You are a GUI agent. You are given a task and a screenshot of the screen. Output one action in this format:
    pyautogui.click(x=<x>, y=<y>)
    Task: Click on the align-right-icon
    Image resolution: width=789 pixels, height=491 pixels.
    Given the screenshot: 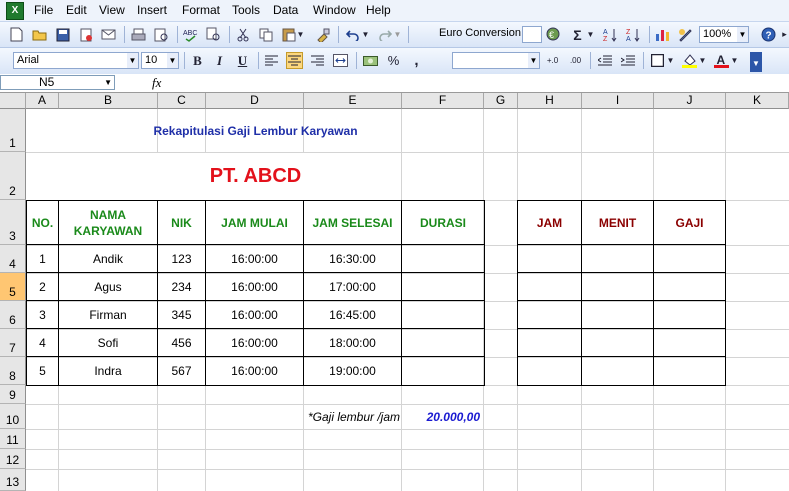 What is the action you would take?
    pyautogui.click(x=317, y=60)
    